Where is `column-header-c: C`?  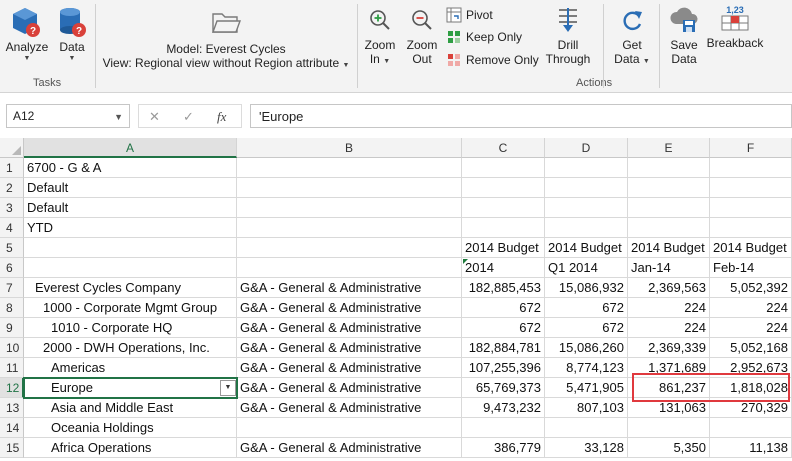
column-header-c: C is located at coordinates (503, 148).